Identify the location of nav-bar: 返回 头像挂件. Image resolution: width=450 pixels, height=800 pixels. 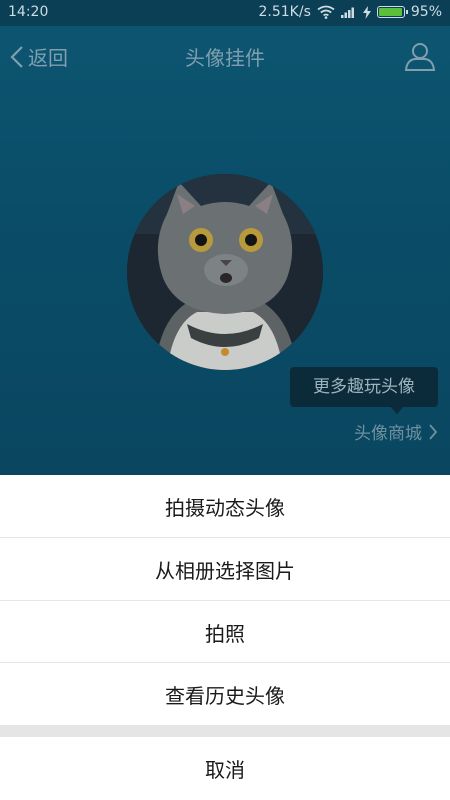
(225, 56).